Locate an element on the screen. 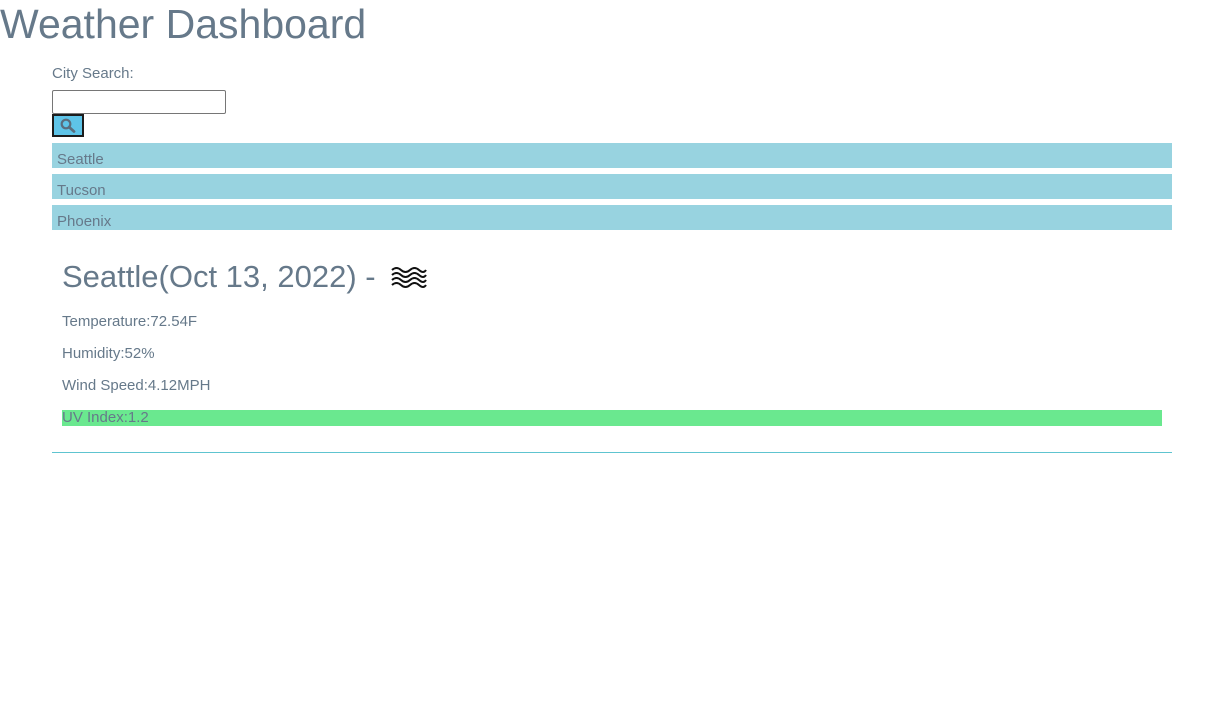 The width and height of the screenshot is (1225, 705). search-button is located at coordinates (68, 125).